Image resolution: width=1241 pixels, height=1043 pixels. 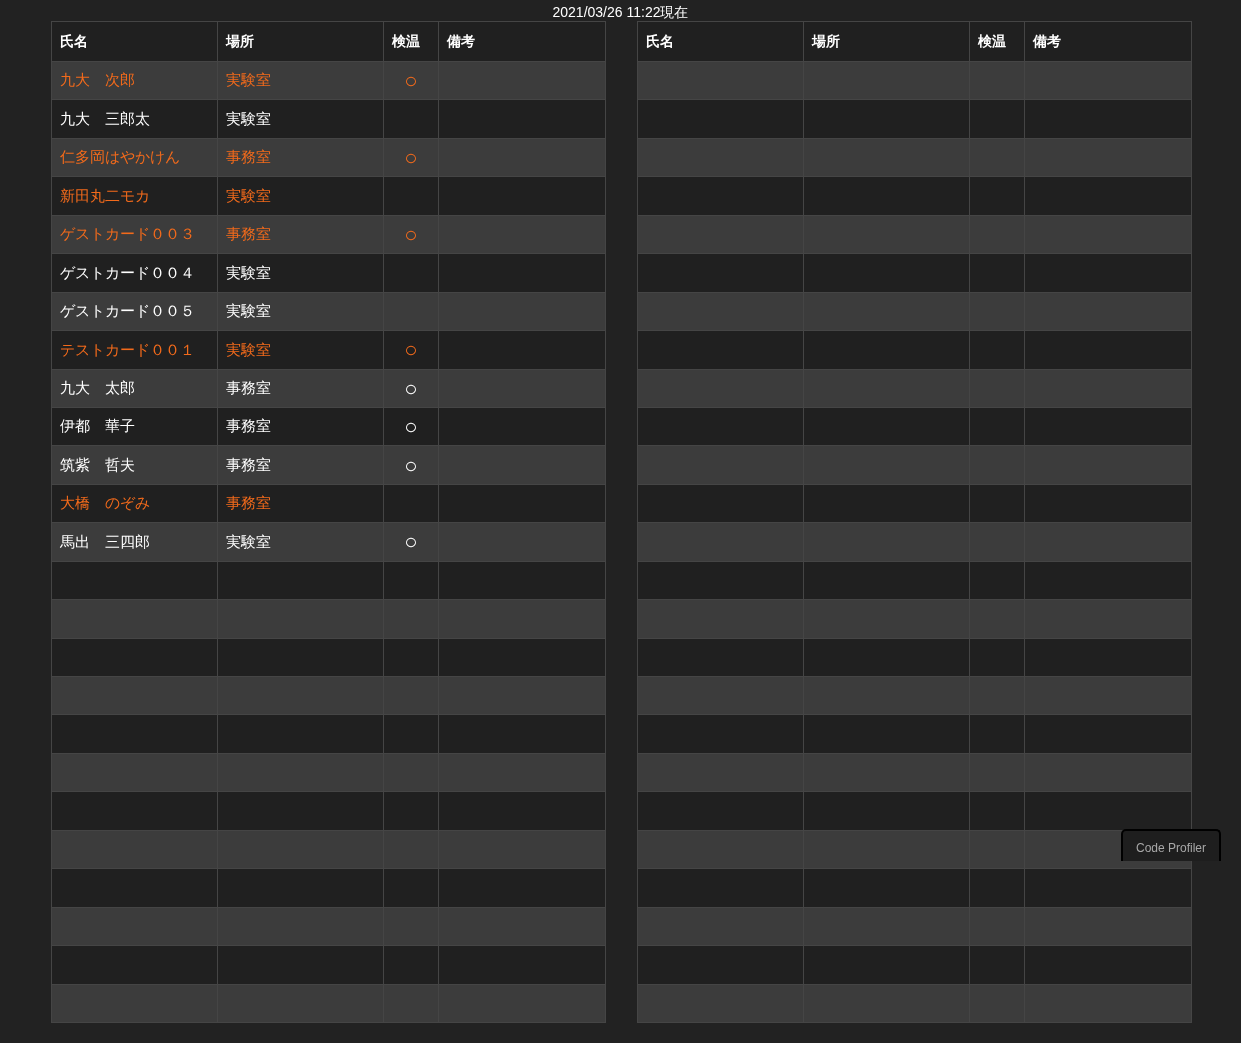 What do you see at coordinates (127, 272) in the screenshot?
I see `table-cell-text: ゲストカード００４` at bounding box center [127, 272].